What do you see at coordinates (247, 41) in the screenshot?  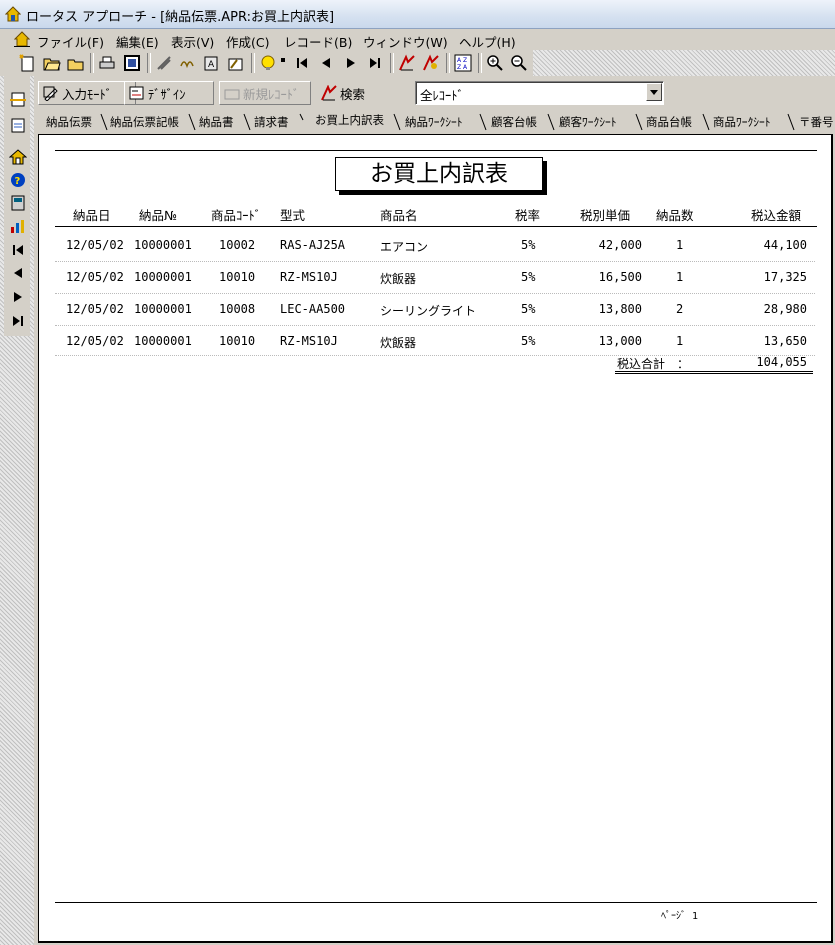 I see `menu-create: 作成(C)` at bounding box center [247, 41].